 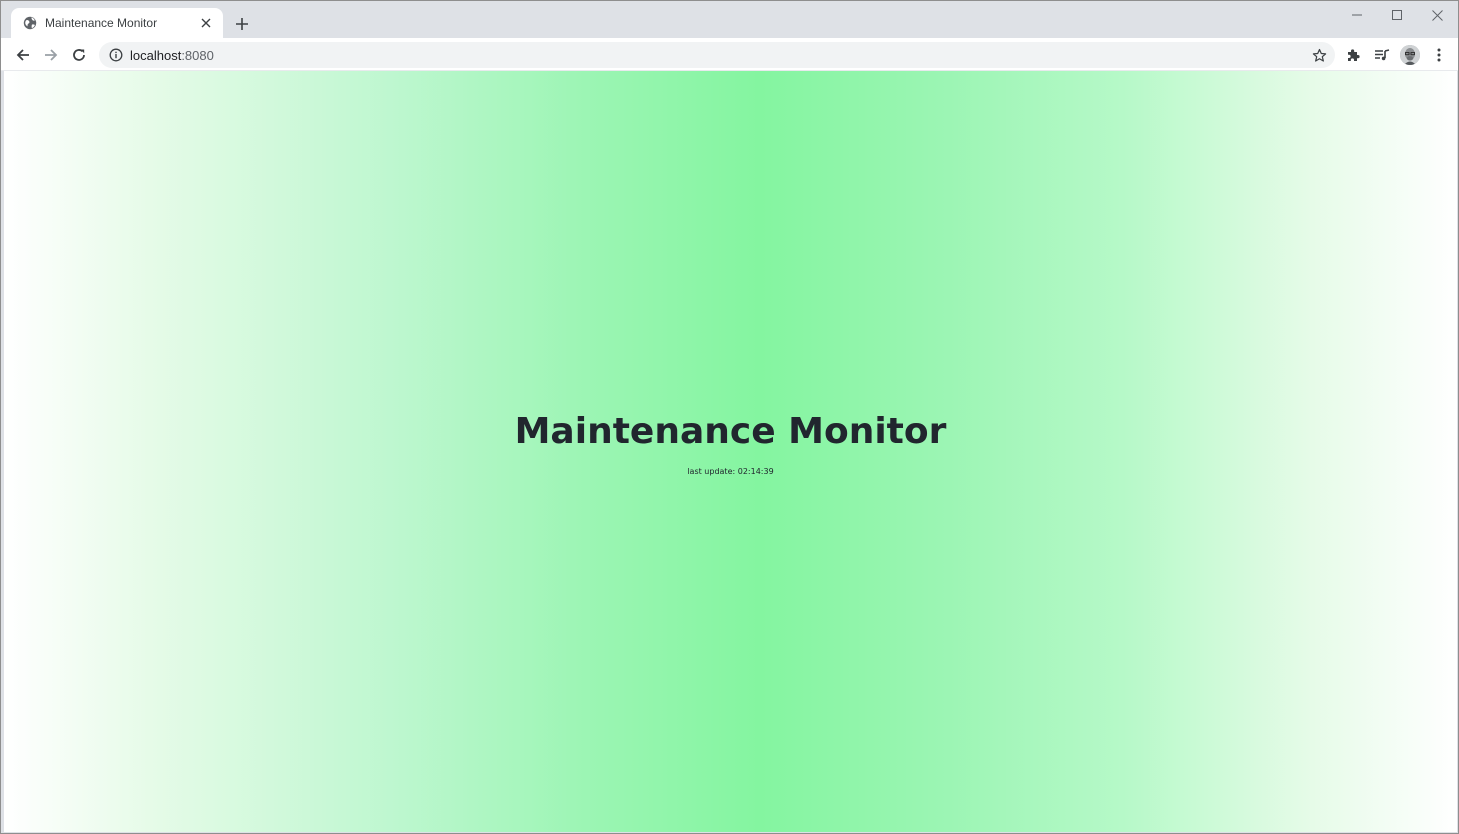 I want to click on back-button, so click(x=23, y=55).